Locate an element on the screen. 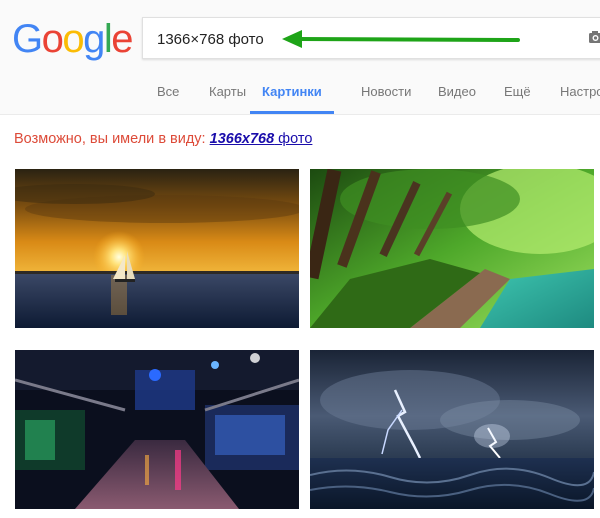 The height and width of the screenshot is (518, 600). tab-all: Все is located at coordinates (168, 92).